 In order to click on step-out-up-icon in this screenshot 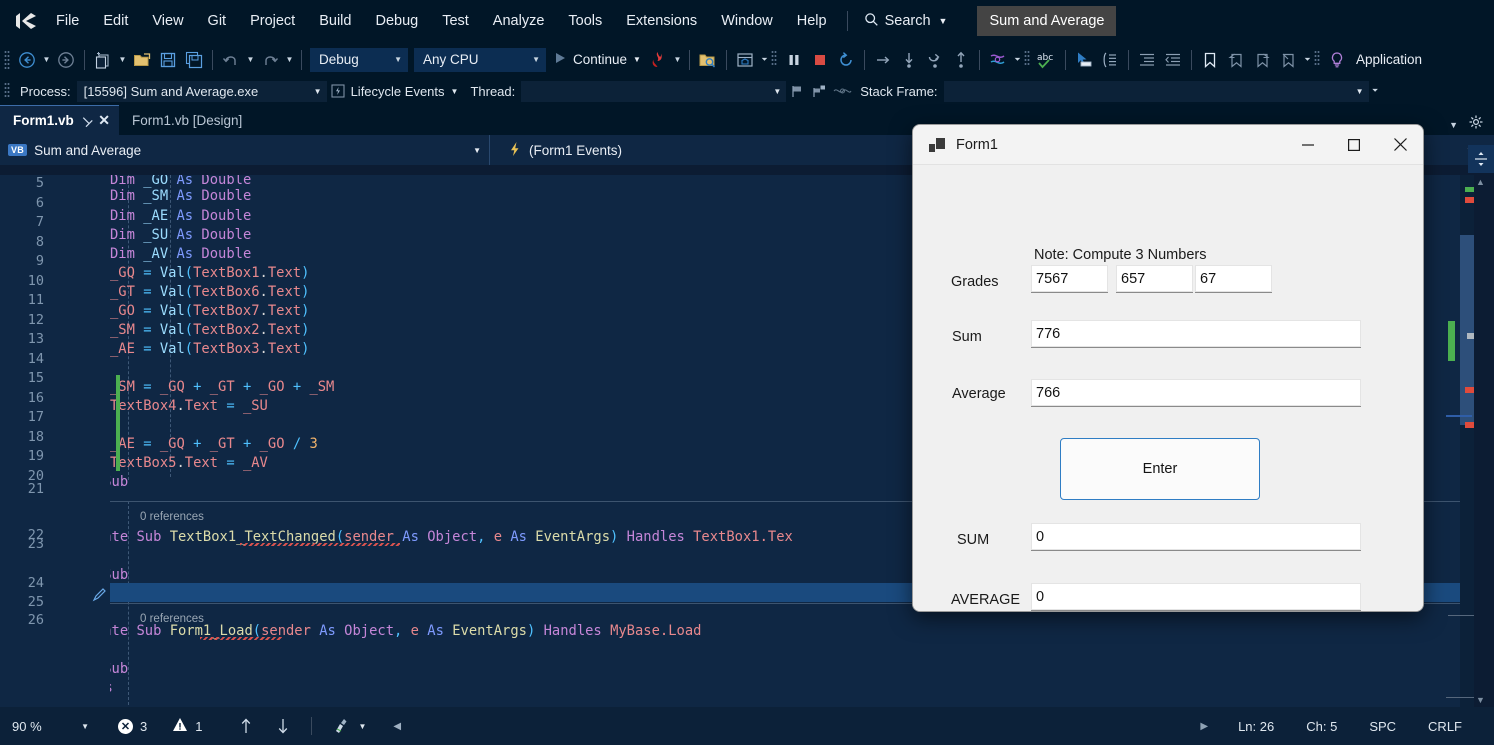, I will do `click(961, 60)`.